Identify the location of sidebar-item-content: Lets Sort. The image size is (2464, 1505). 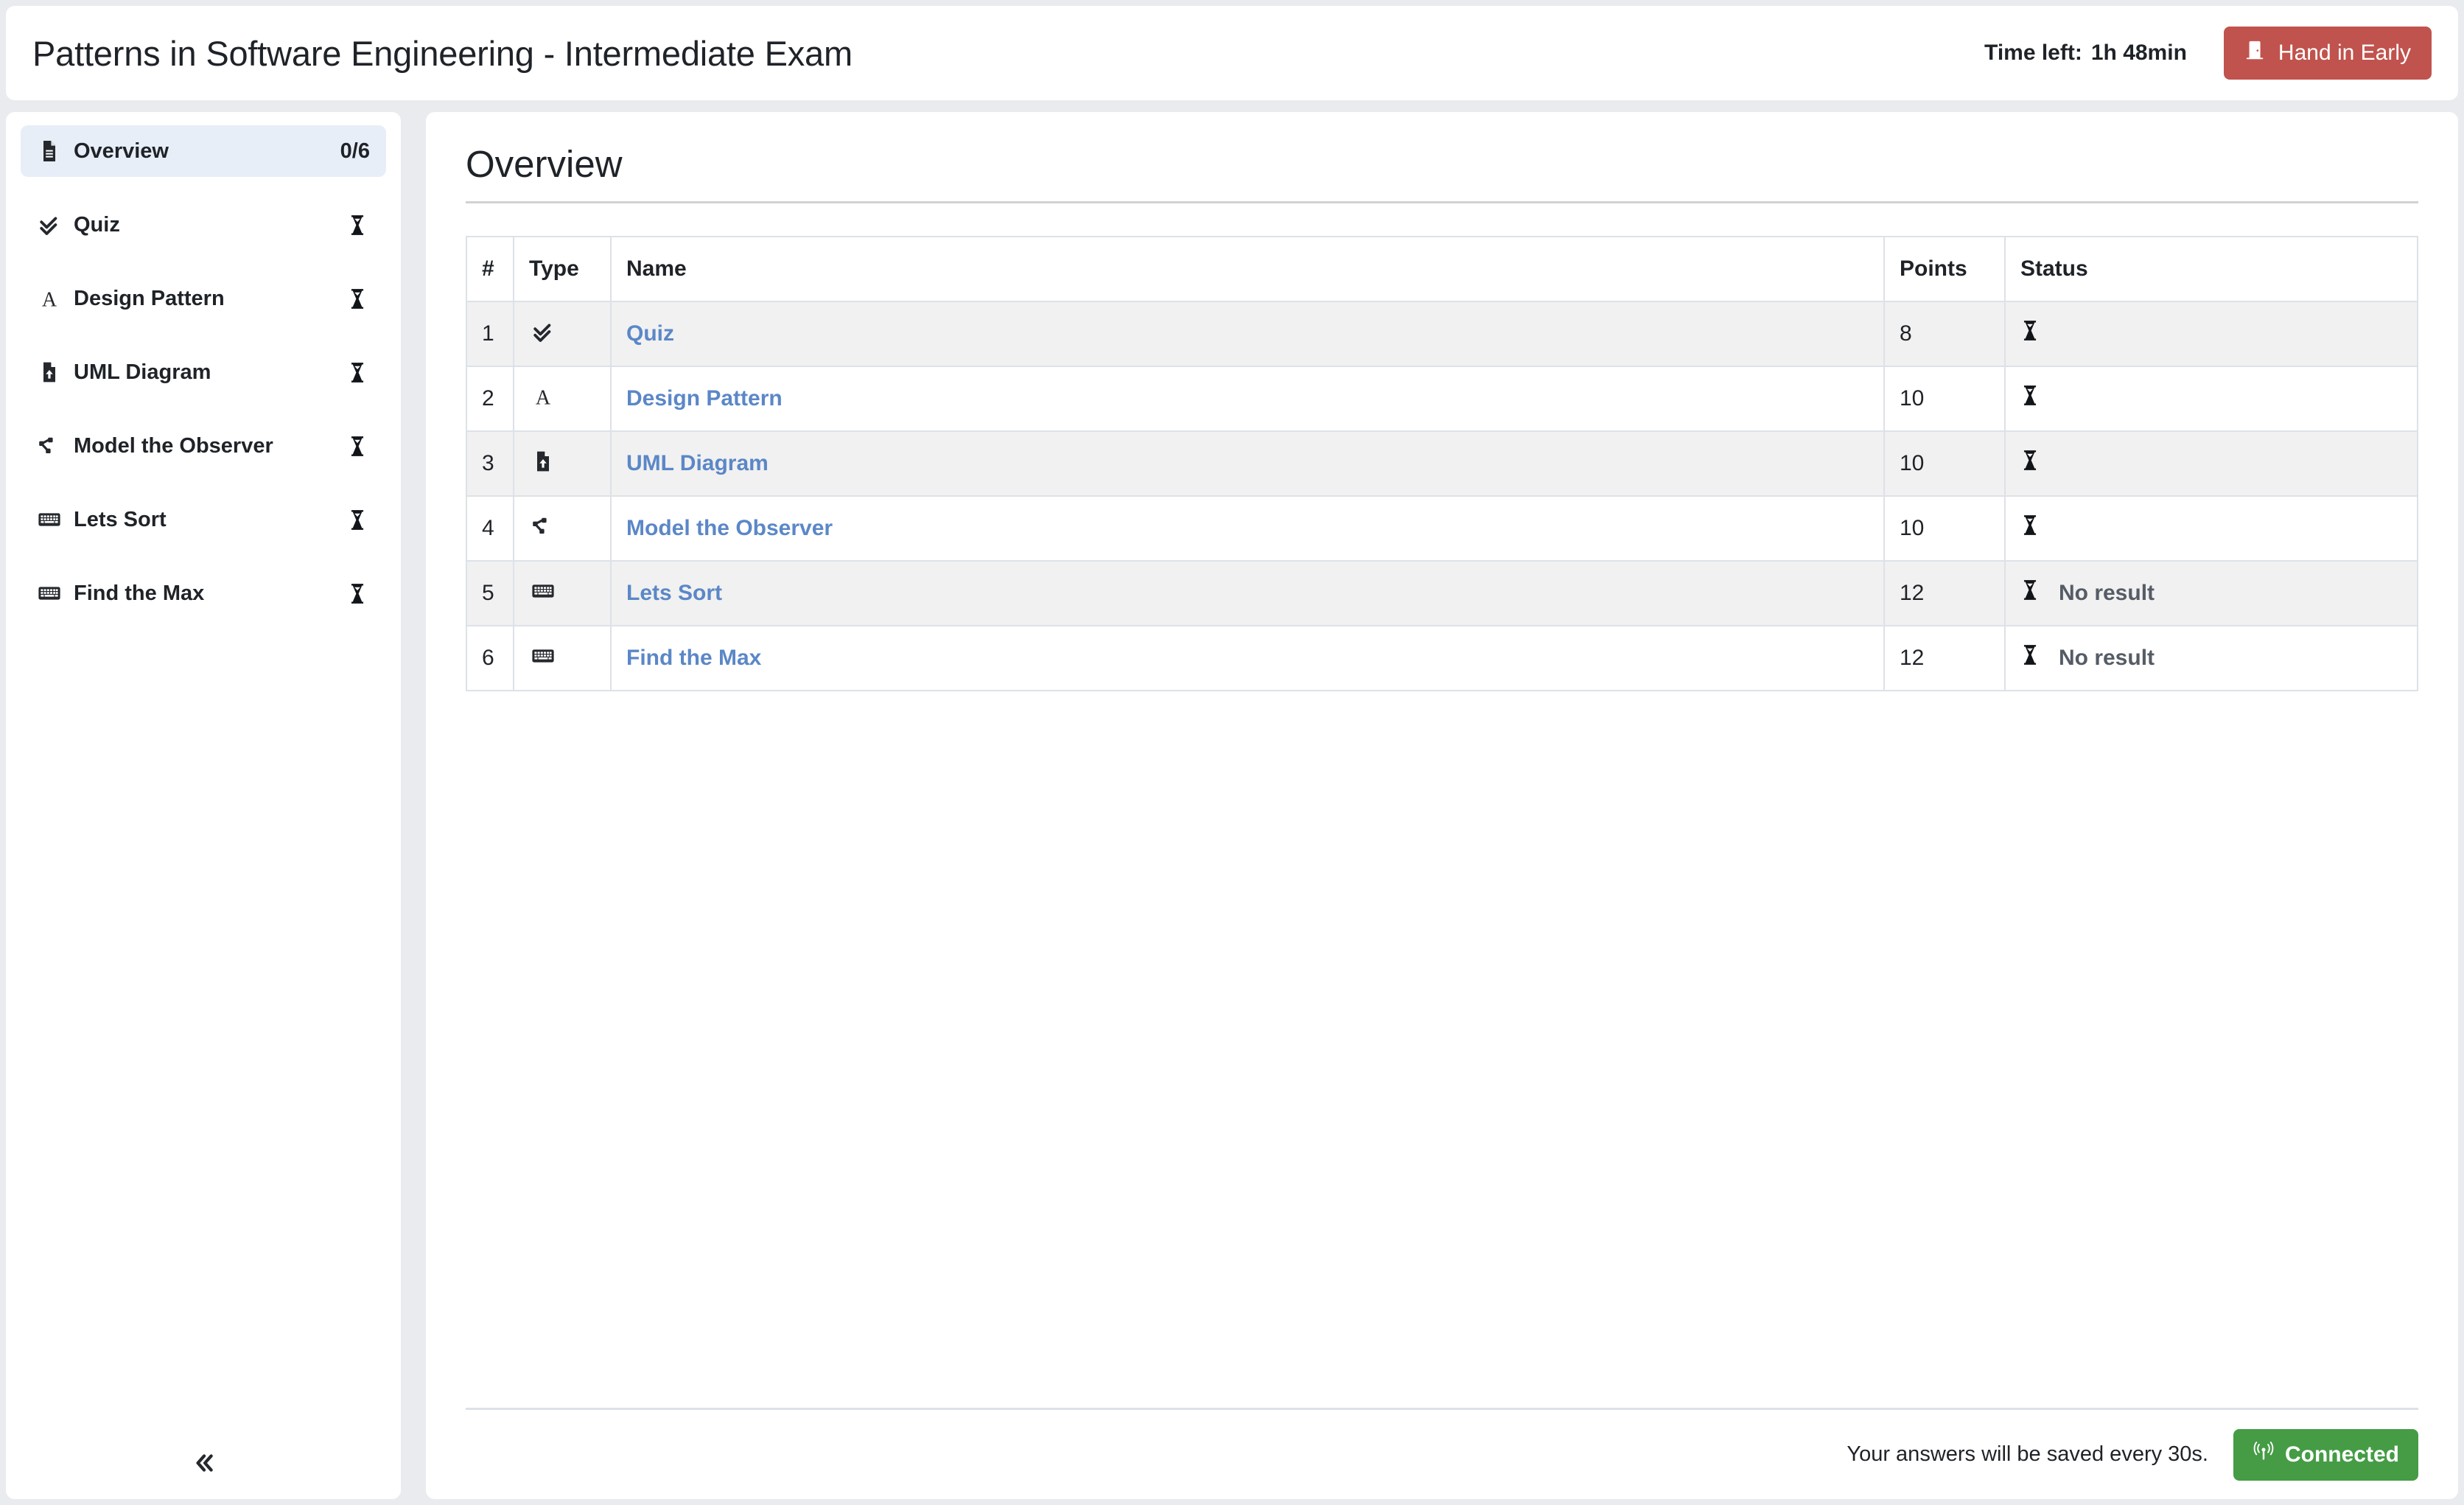
(191, 519).